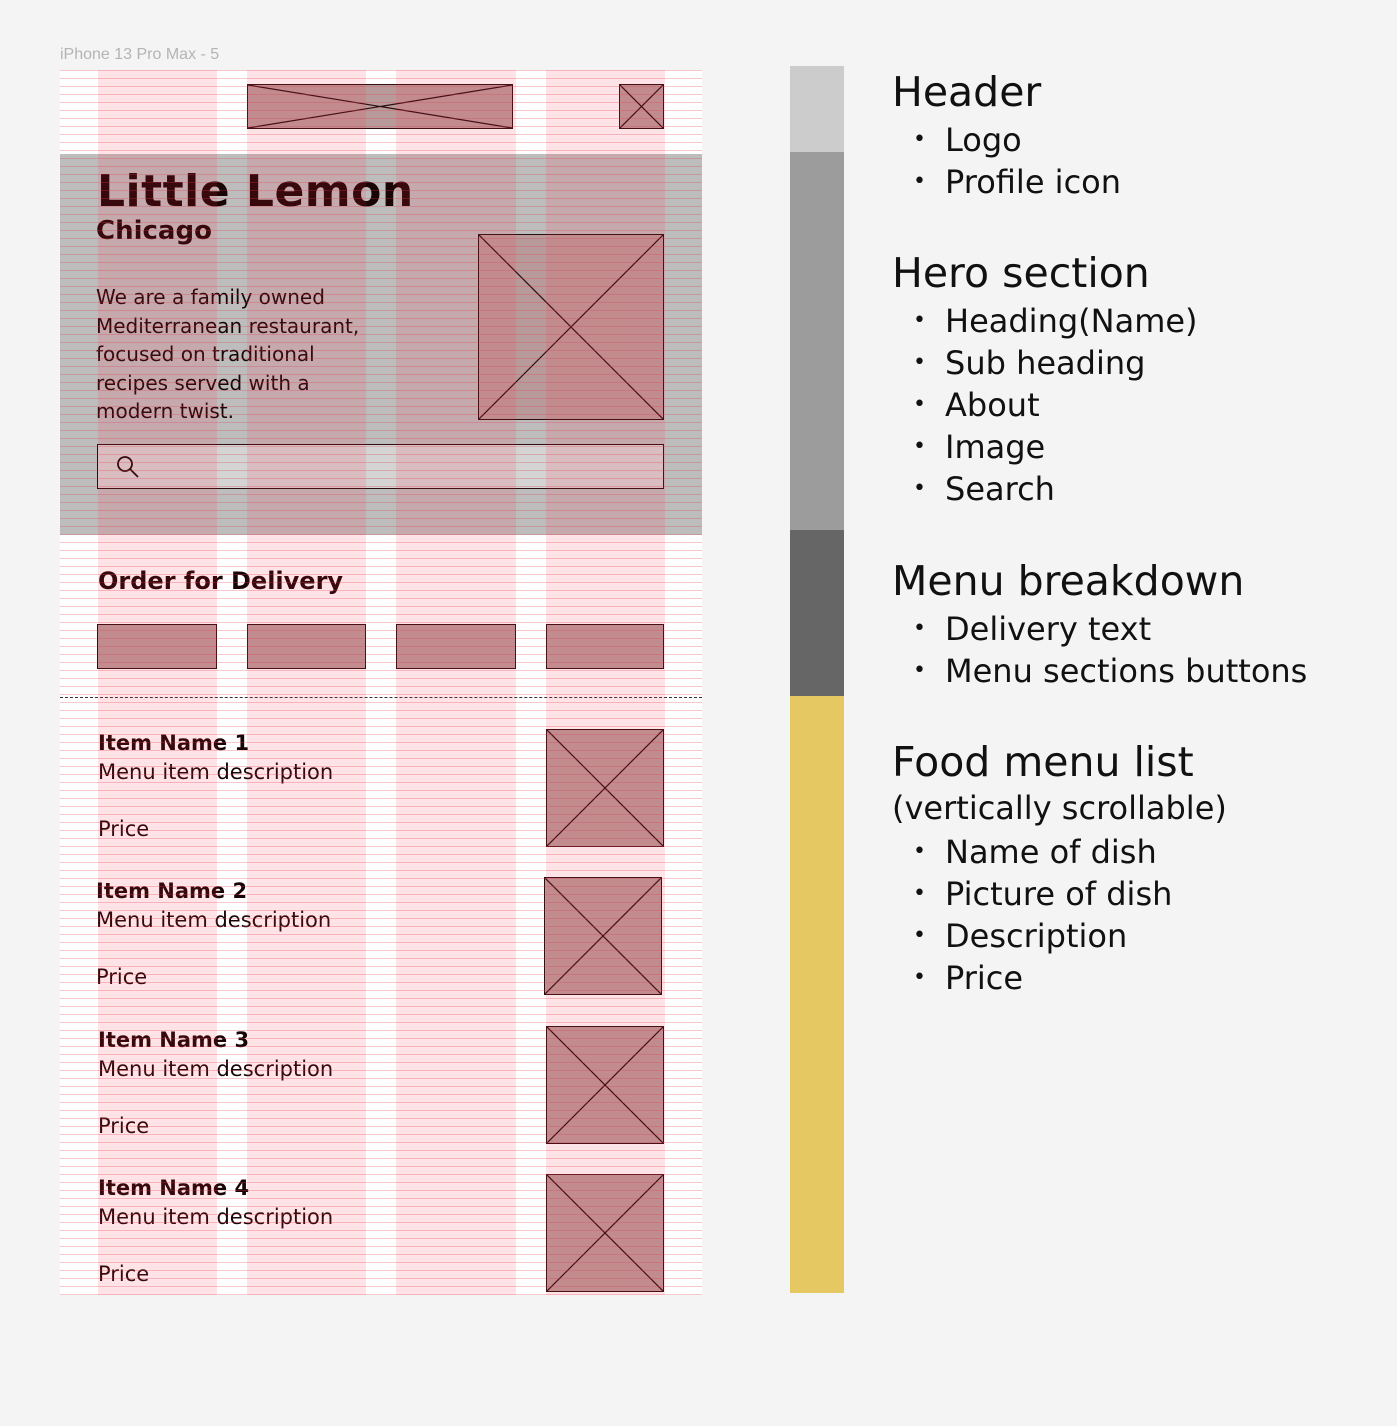  I want to click on legend-item: Price, so click(1042, 978).